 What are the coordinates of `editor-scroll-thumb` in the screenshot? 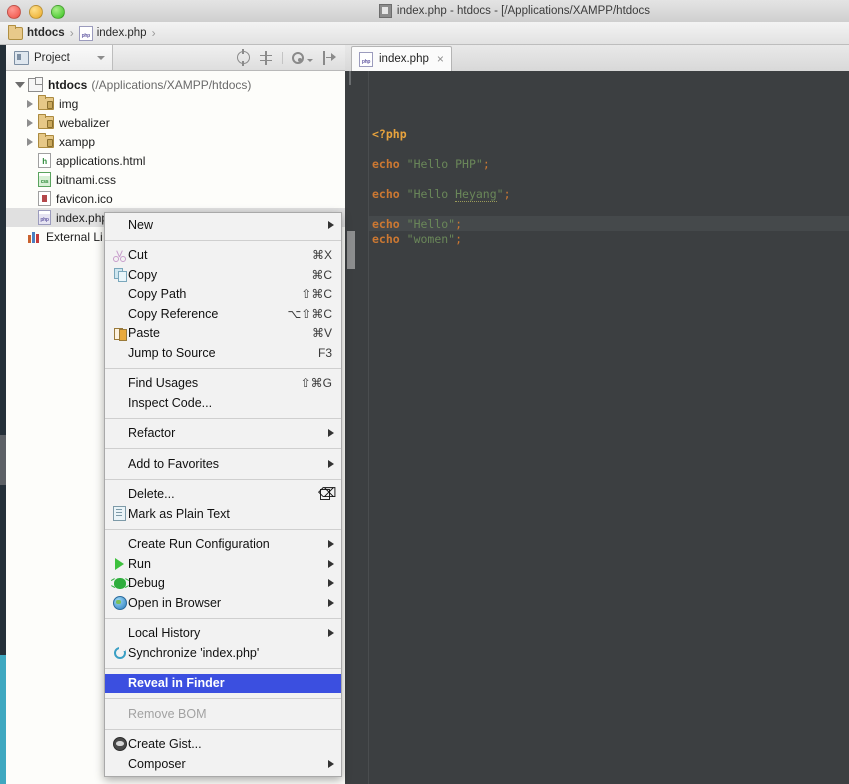 It's located at (351, 250).